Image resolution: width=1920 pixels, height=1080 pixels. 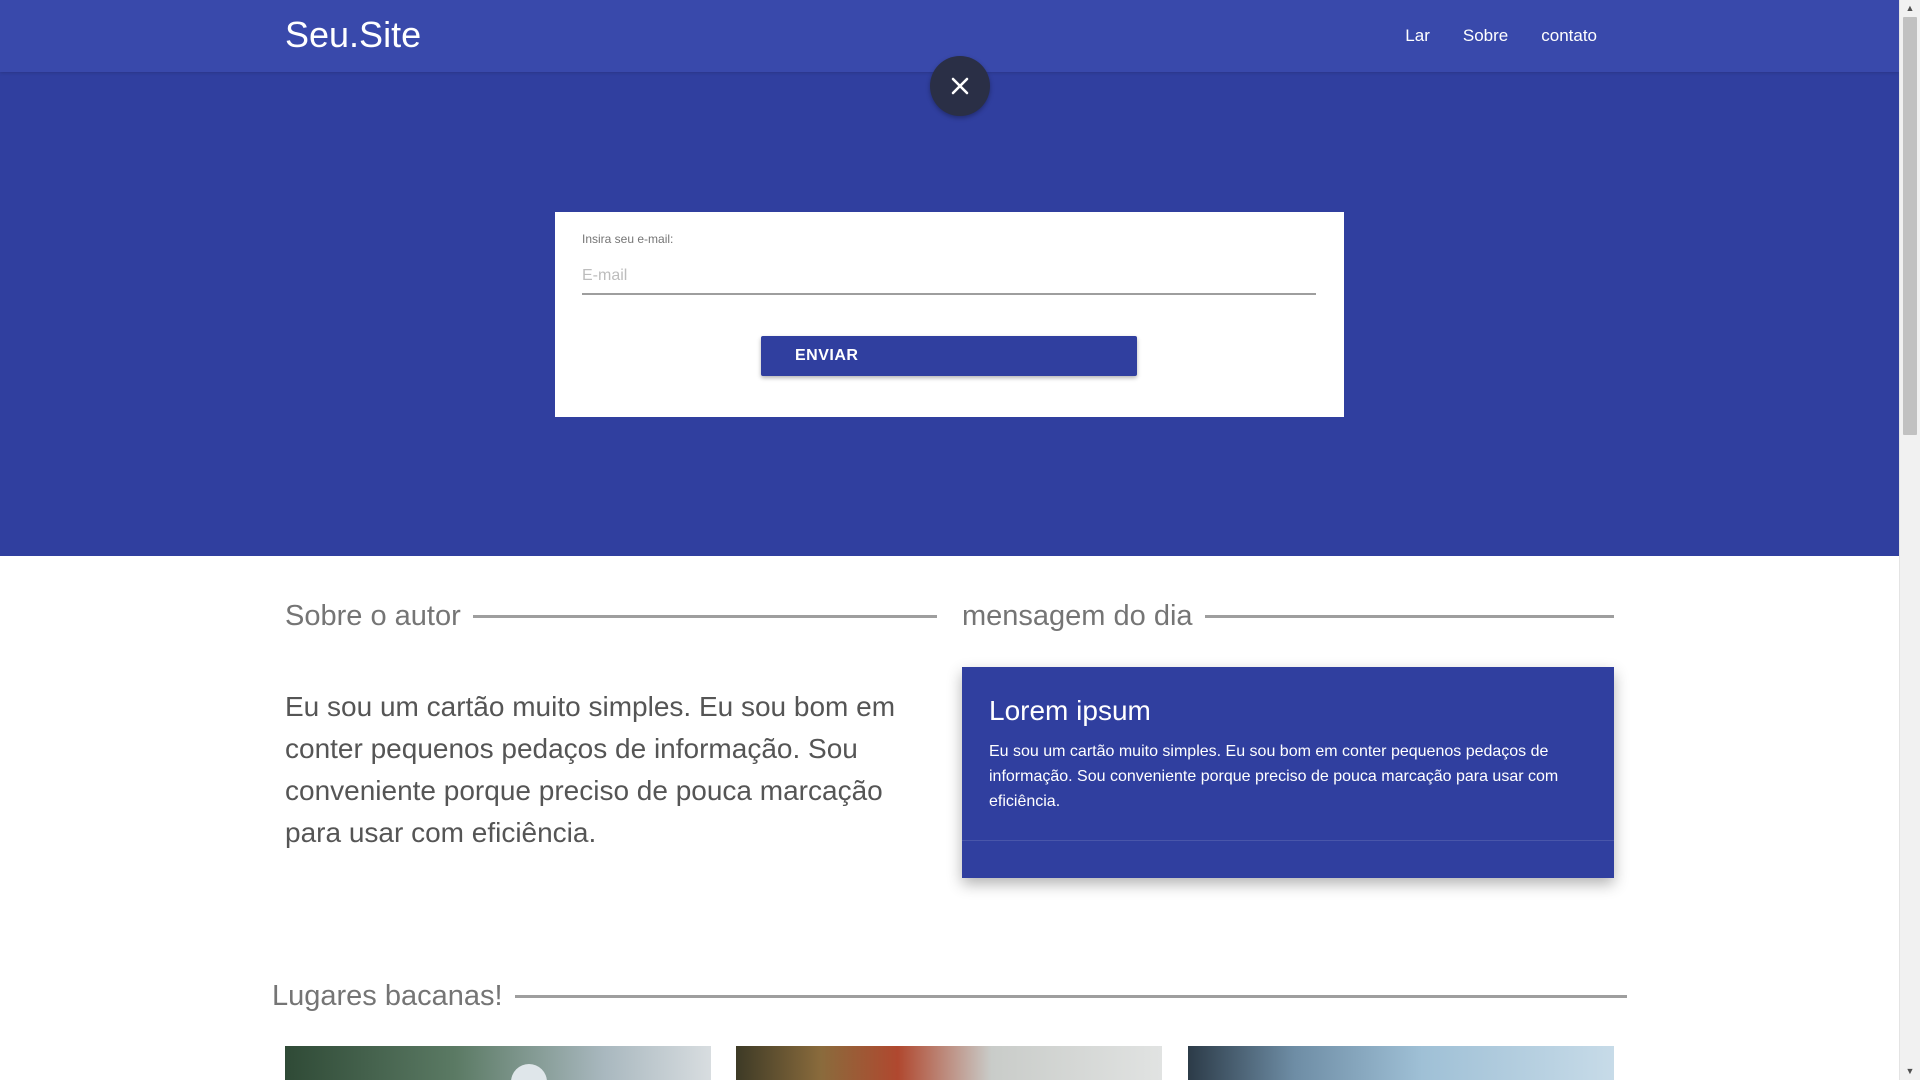 I want to click on about-title: Sobre o autor, so click(x=373, y=616).